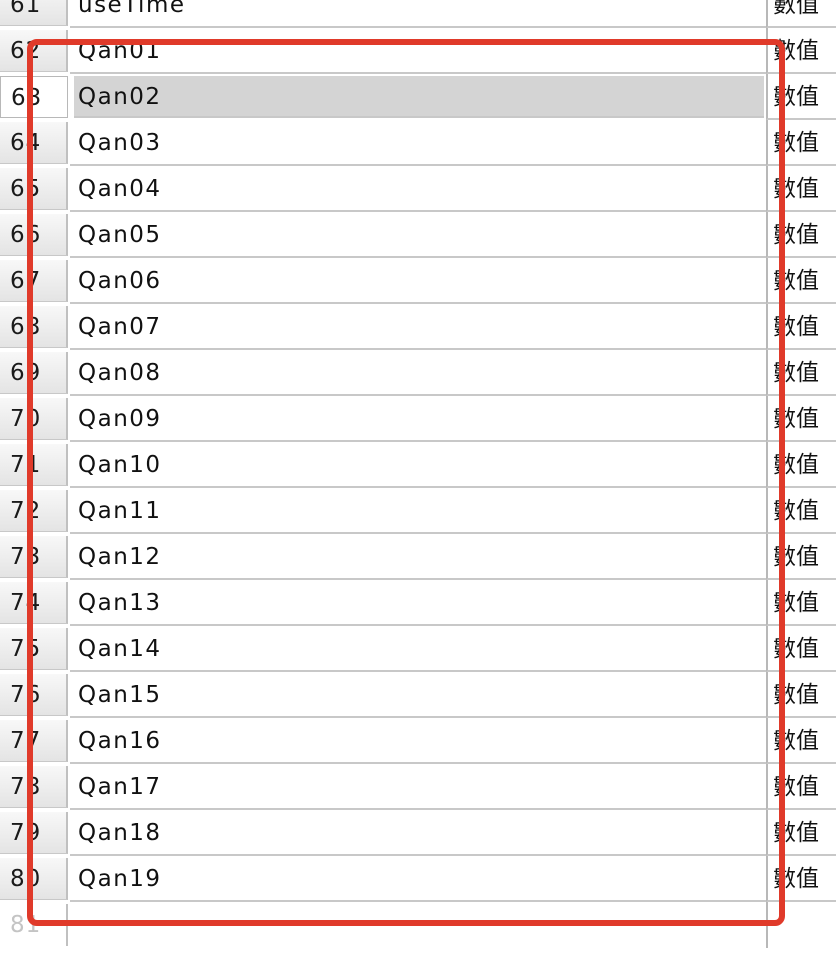  Describe the element at coordinates (34, 327) in the screenshot. I see `row-number-cell: 68` at that location.